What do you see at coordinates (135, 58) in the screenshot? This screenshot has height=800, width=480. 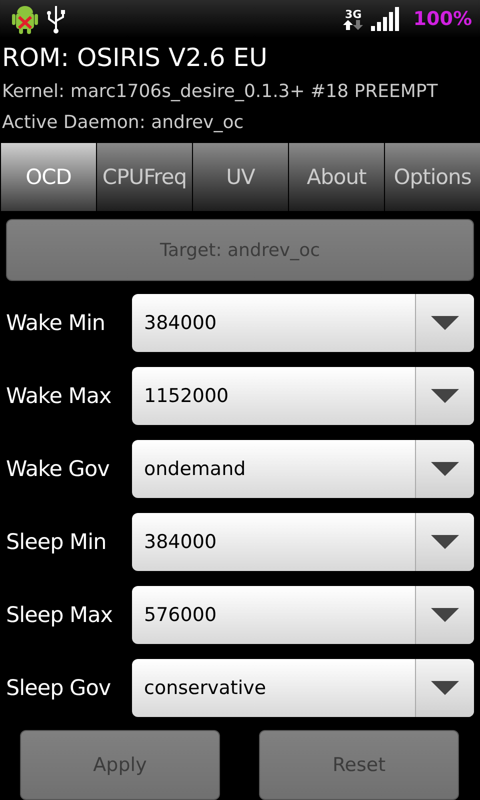 I see `rom-title: ROM: OSIRIS V2.6 EU` at bounding box center [135, 58].